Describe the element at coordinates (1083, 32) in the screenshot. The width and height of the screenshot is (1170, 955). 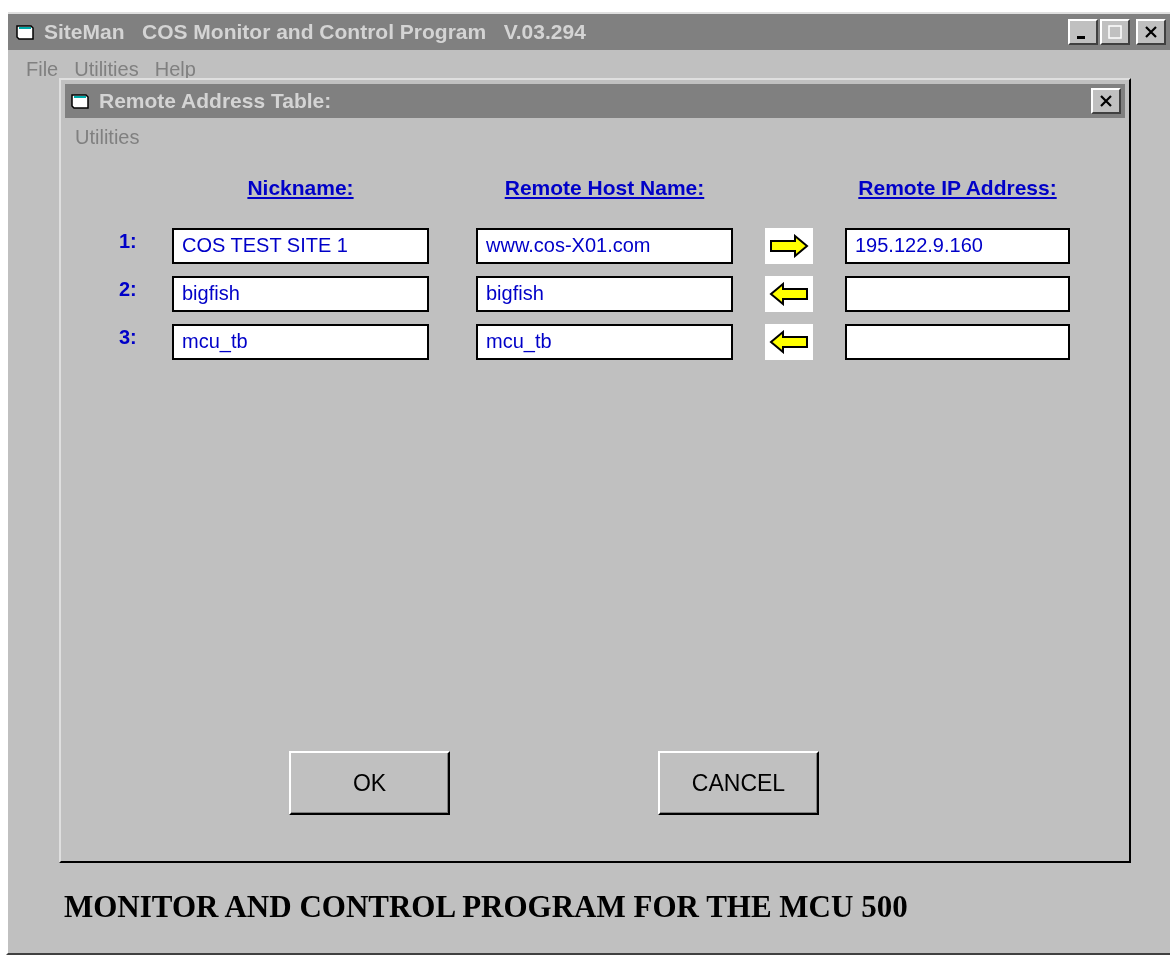
I see `minimize-button` at that location.